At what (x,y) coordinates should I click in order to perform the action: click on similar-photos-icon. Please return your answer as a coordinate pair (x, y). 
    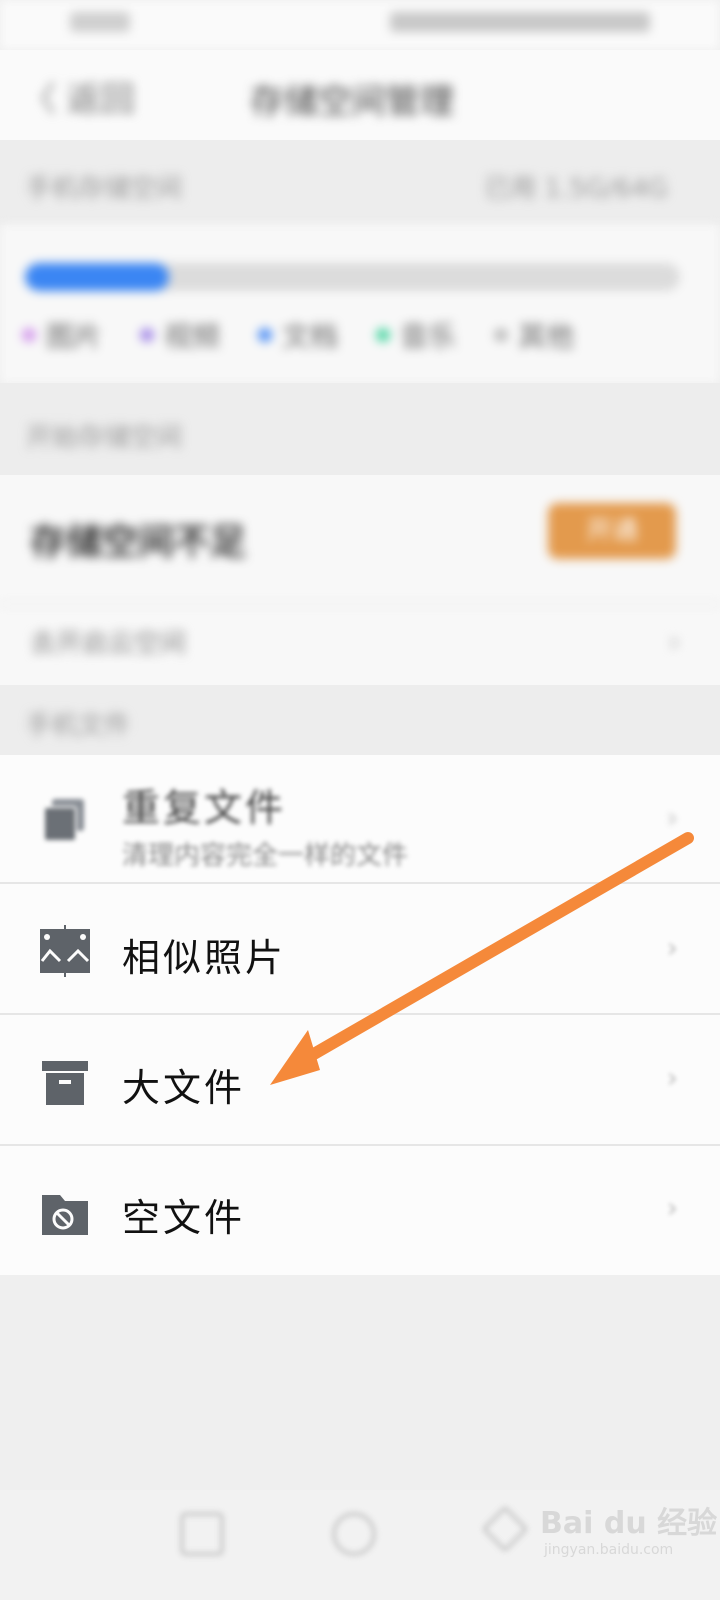
    Looking at the image, I should click on (65, 951).